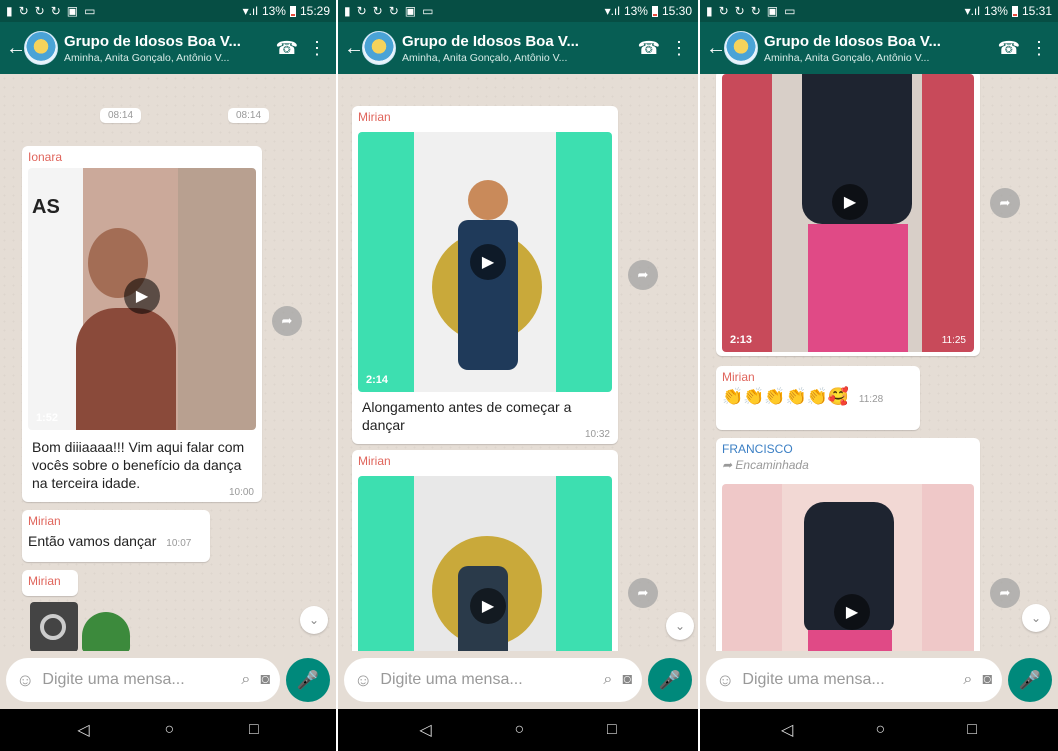  I want to click on message-text: Alongamento antes de começar a dançar, so click(467, 416).